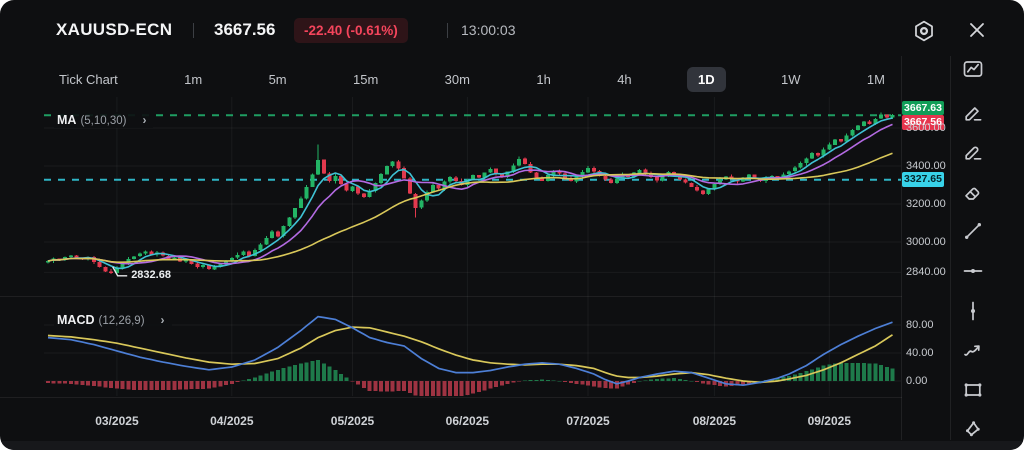 The height and width of the screenshot is (450, 1024). What do you see at coordinates (926, 271) in the screenshot?
I see `price-tick-label: 2840.00` at bounding box center [926, 271].